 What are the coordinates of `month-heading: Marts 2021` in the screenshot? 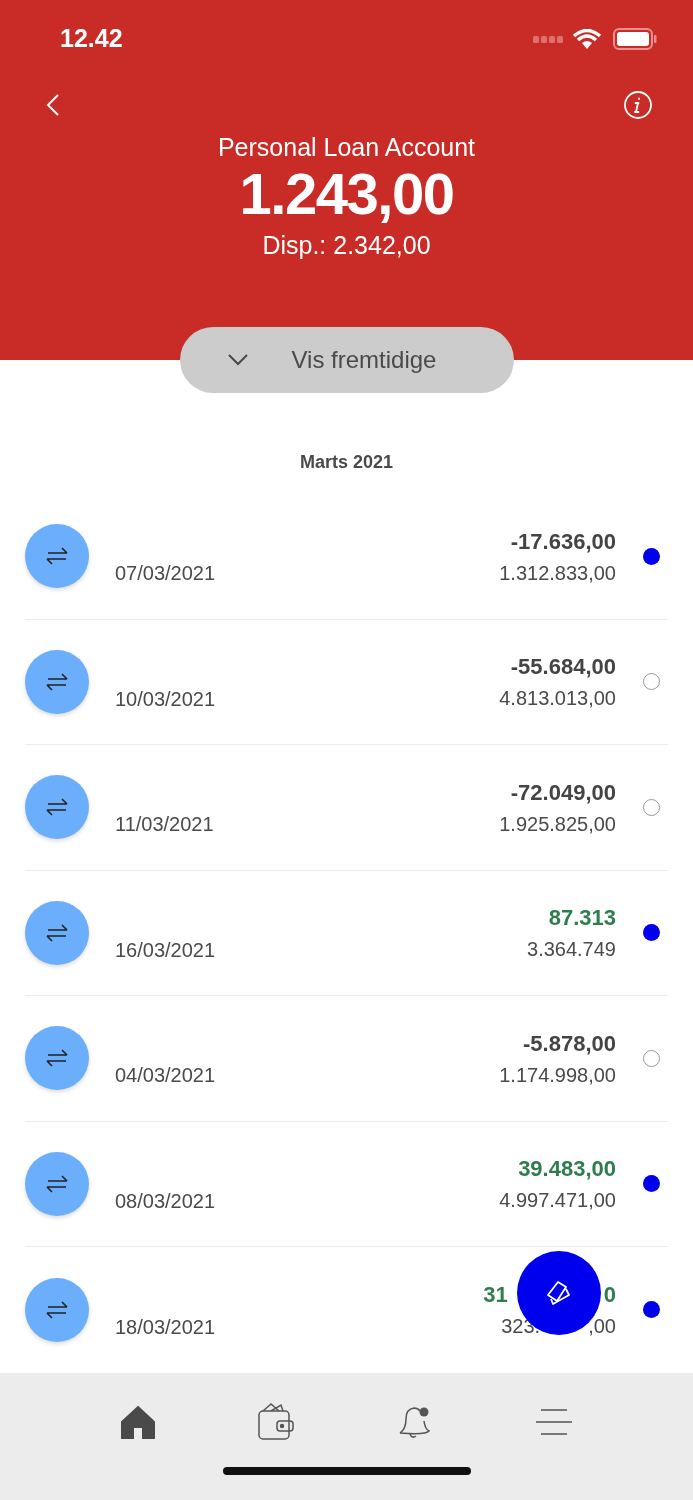 It's located at (346, 462).